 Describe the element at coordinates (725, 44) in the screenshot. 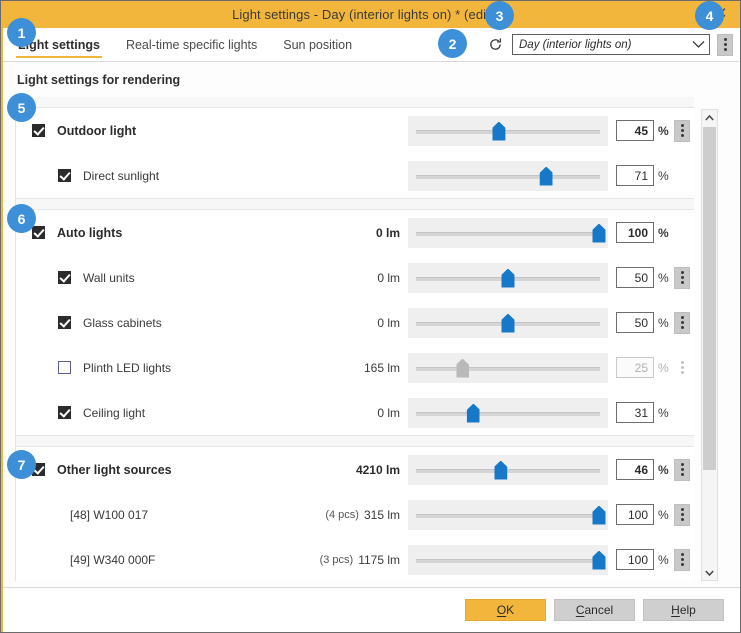

I see `preset-kebab-menu-icon` at that location.